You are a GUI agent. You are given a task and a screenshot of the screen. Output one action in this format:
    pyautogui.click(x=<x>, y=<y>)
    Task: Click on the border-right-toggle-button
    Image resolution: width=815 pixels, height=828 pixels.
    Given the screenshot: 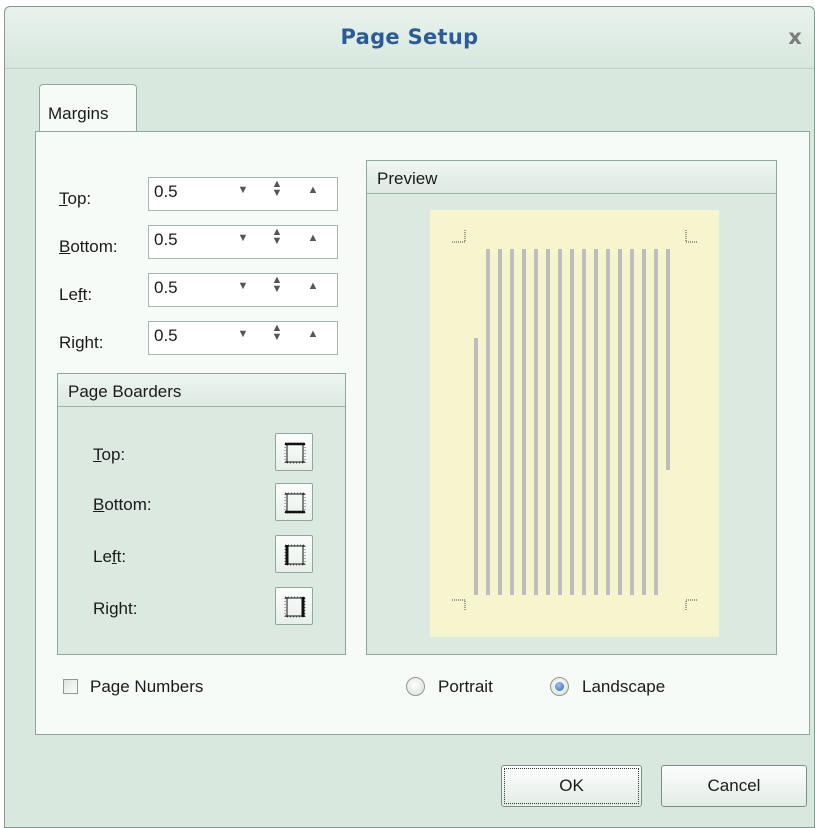 What is the action you would take?
    pyautogui.click(x=294, y=606)
    